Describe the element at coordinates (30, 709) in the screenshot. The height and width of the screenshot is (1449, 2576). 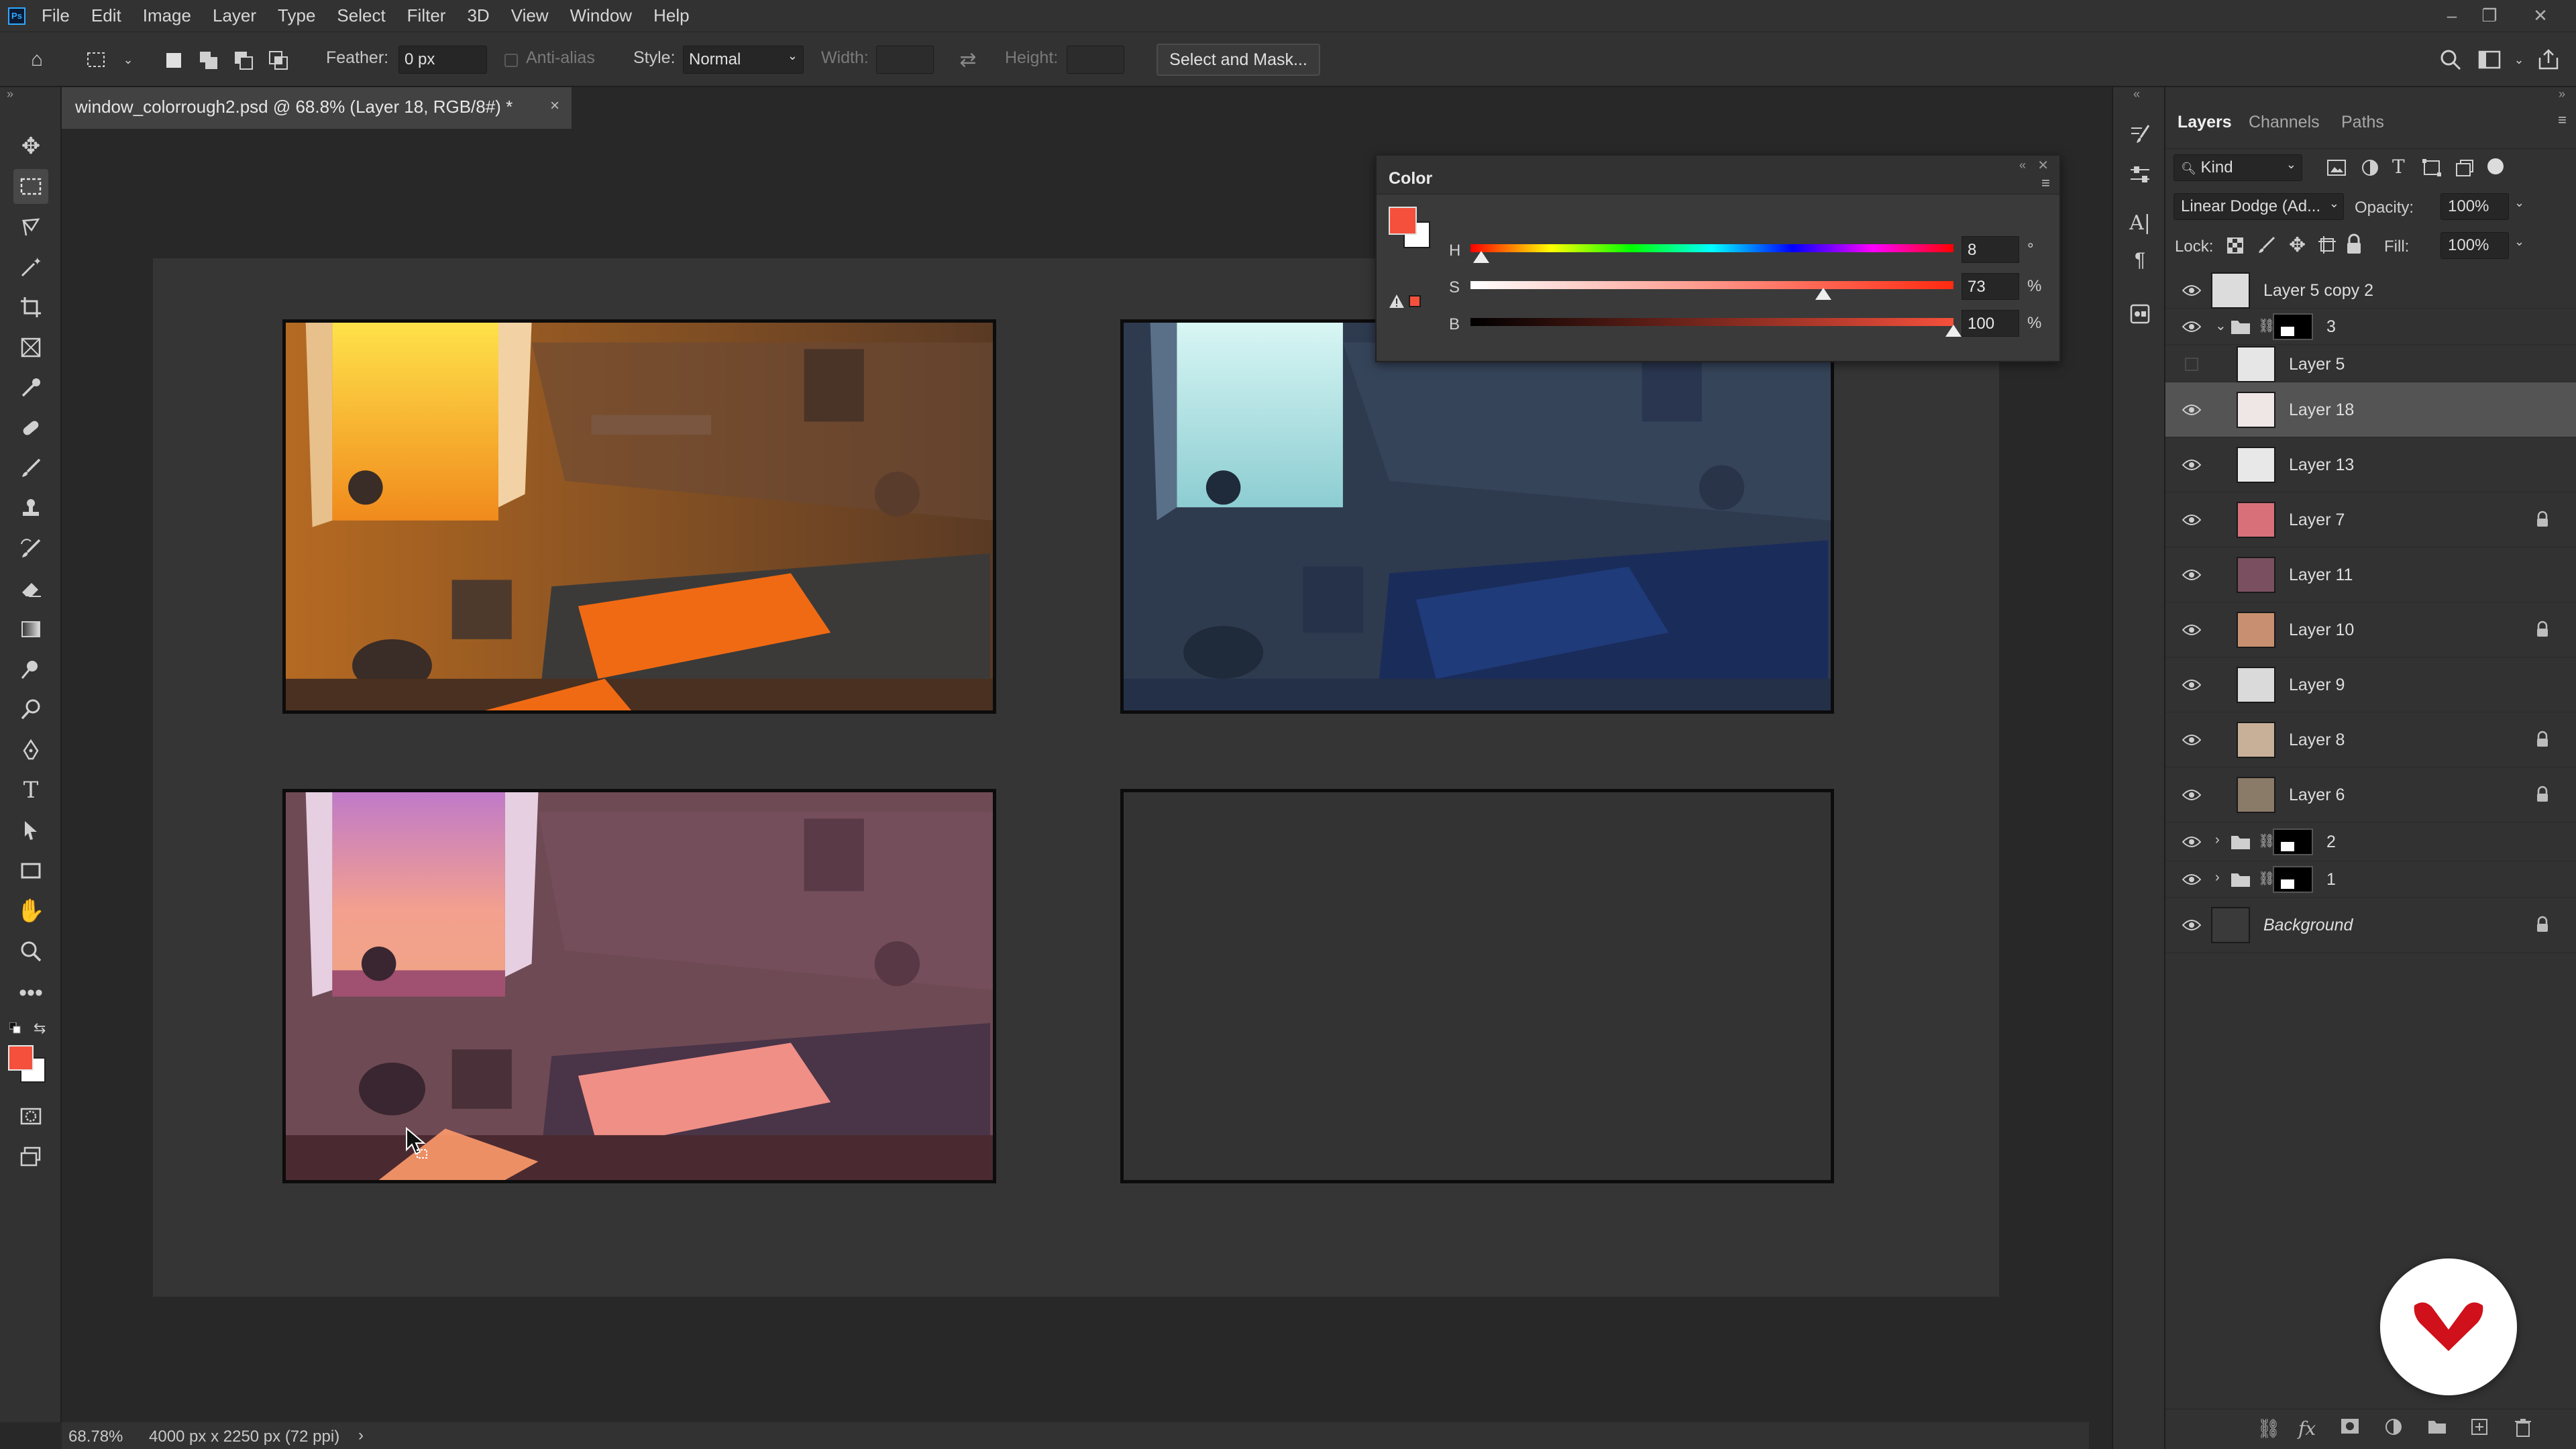
I see `dodge-tool-icon` at that location.